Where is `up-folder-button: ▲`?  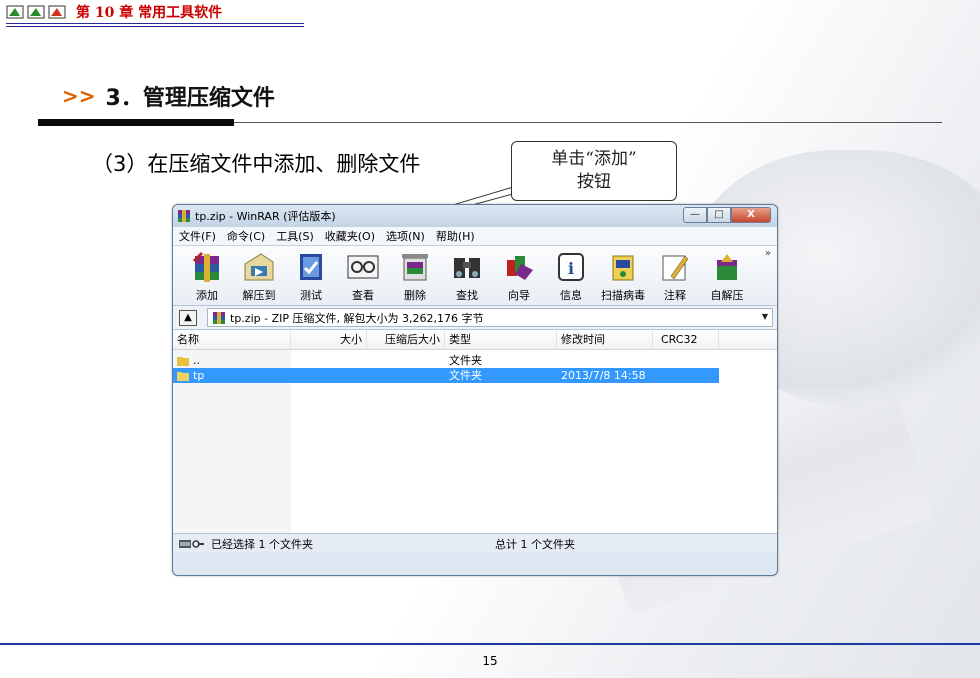
up-folder-button: ▲ is located at coordinates (188, 317).